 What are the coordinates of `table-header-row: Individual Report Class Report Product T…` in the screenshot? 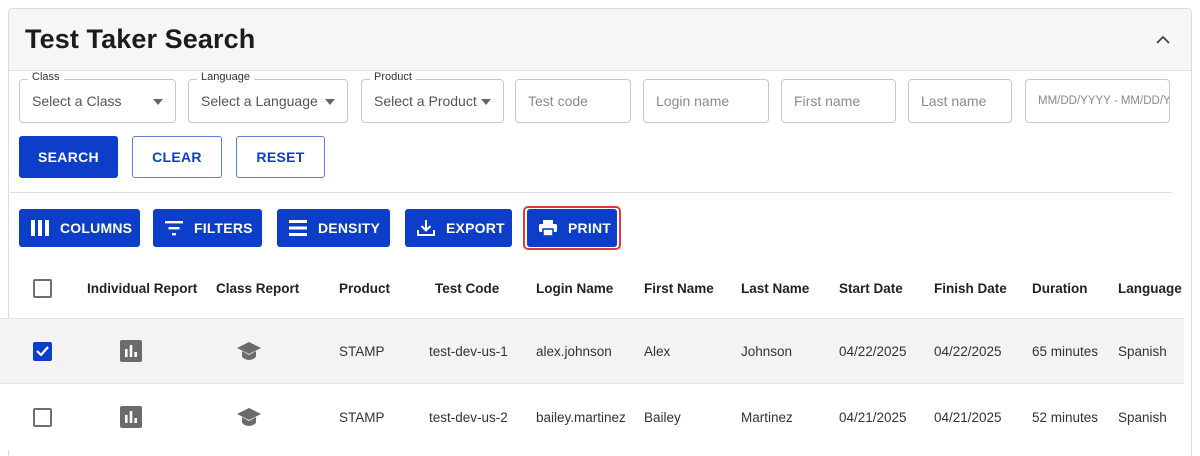 It's located at (592, 288).